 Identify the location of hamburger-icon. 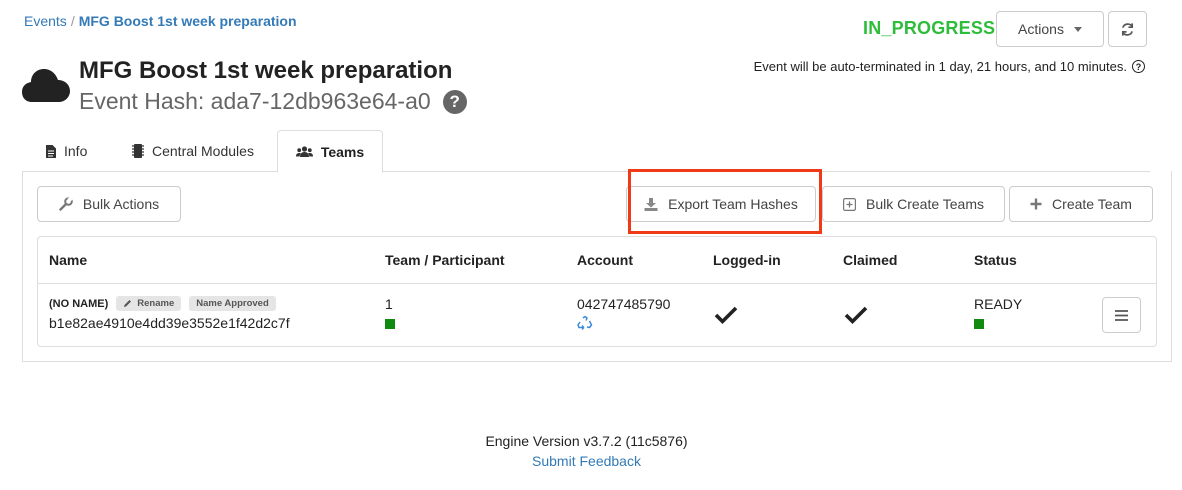
(1121, 315).